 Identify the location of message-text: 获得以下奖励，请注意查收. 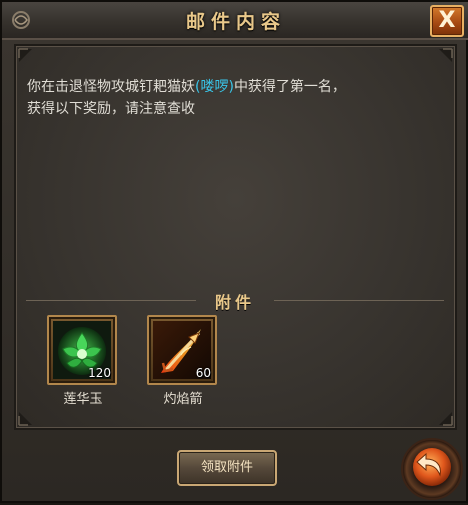
(111, 109).